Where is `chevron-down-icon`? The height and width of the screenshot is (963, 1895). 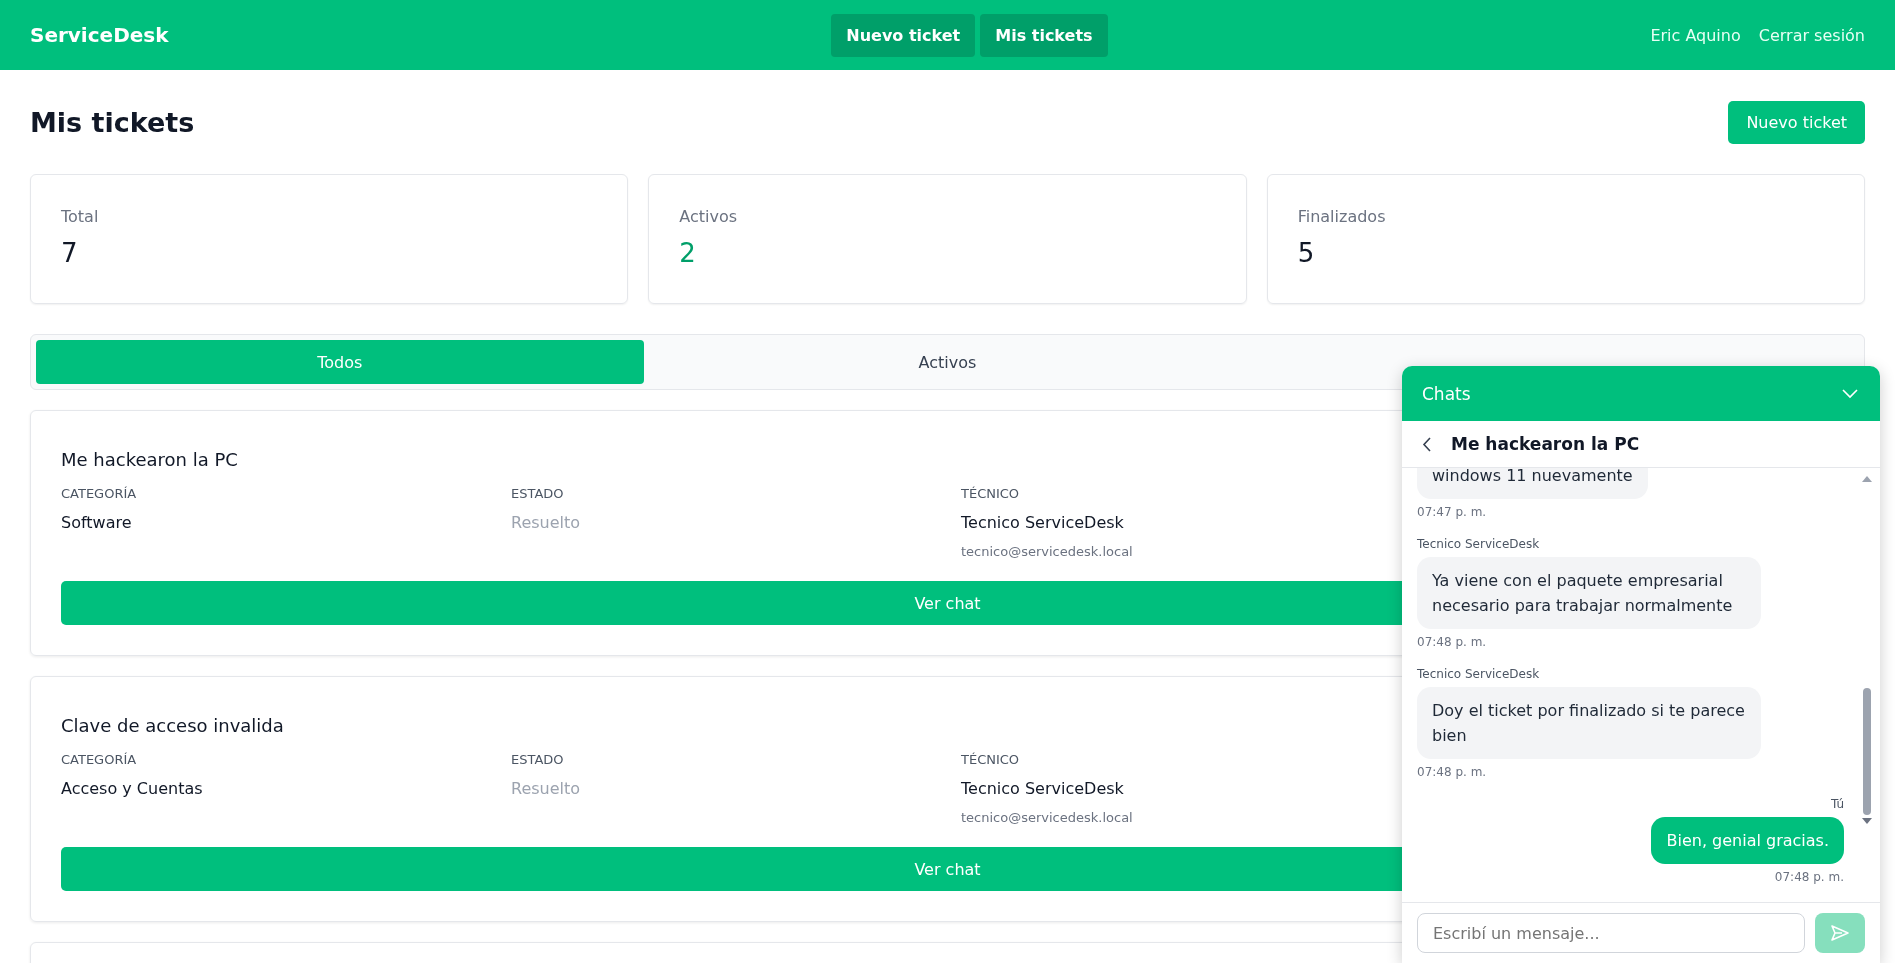
chevron-down-icon is located at coordinates (1850, 393).